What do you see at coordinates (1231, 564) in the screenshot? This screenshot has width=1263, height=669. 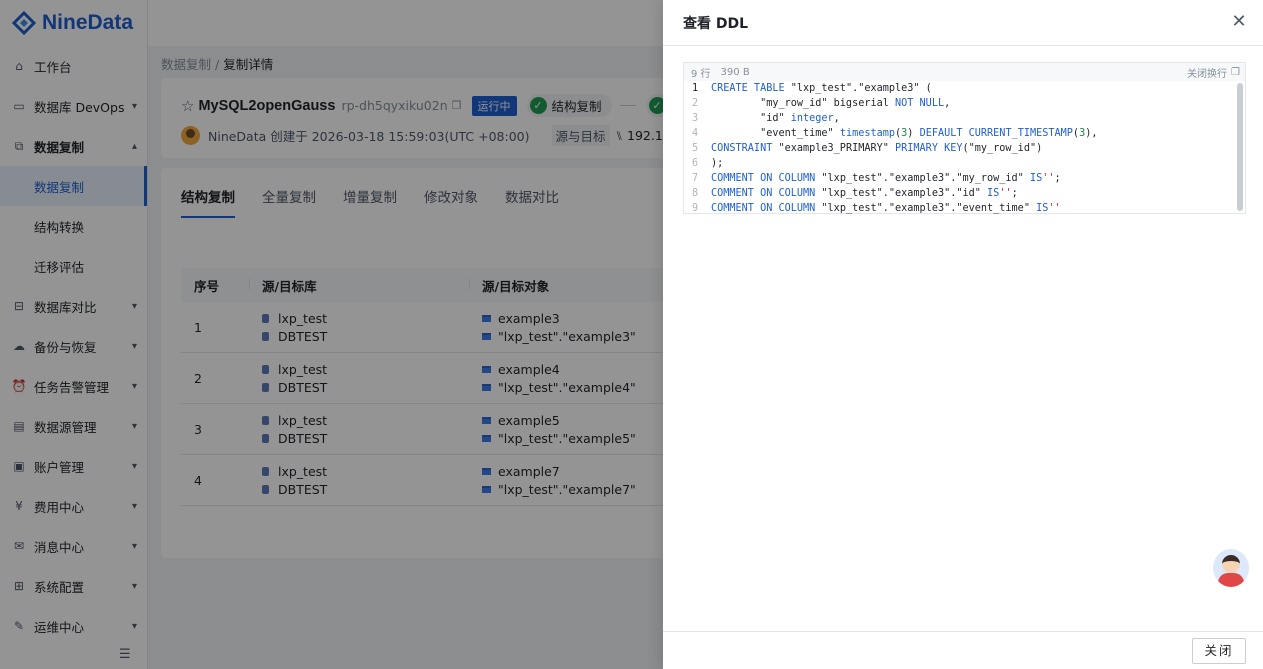 I see `support-face` at bounding box center [1231, 564].